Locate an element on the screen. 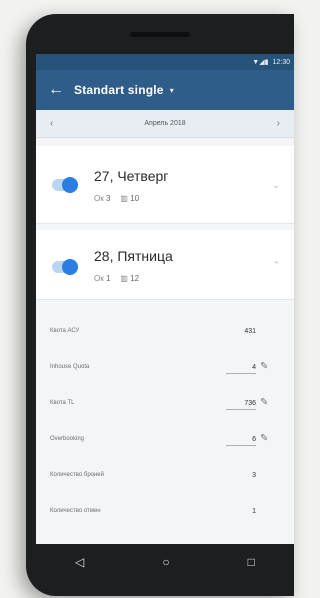 This screenshot has height=598, width=320. detail-label: Inhouse Quota is located at coordinates (70, 367).